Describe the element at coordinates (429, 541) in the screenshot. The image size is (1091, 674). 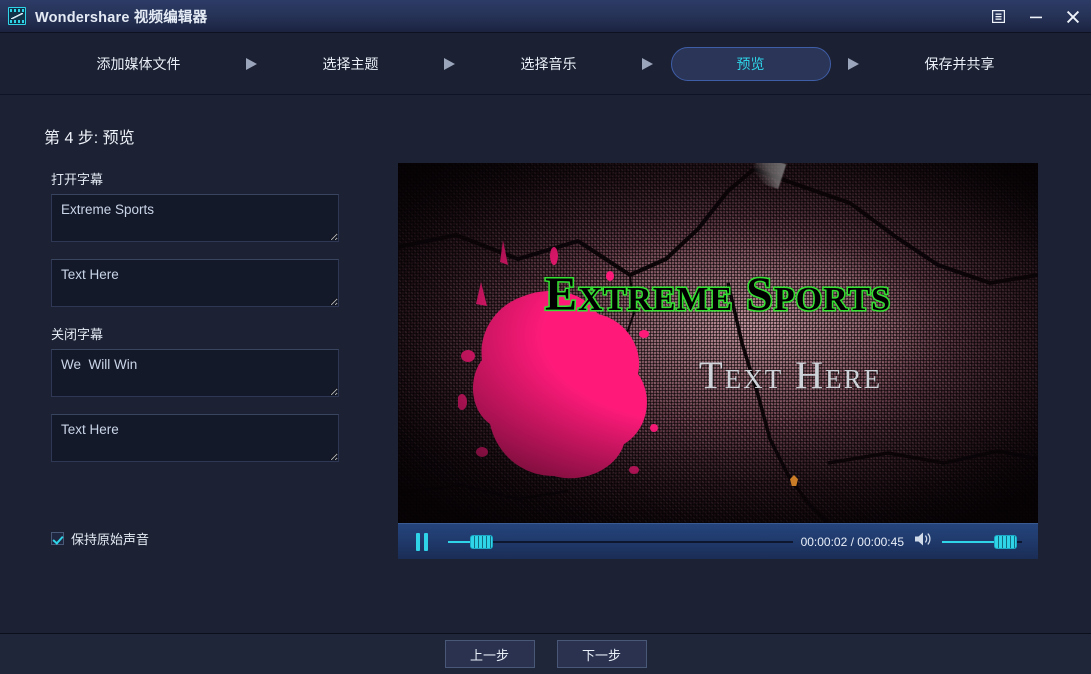
I see `pause-icon` at that location.